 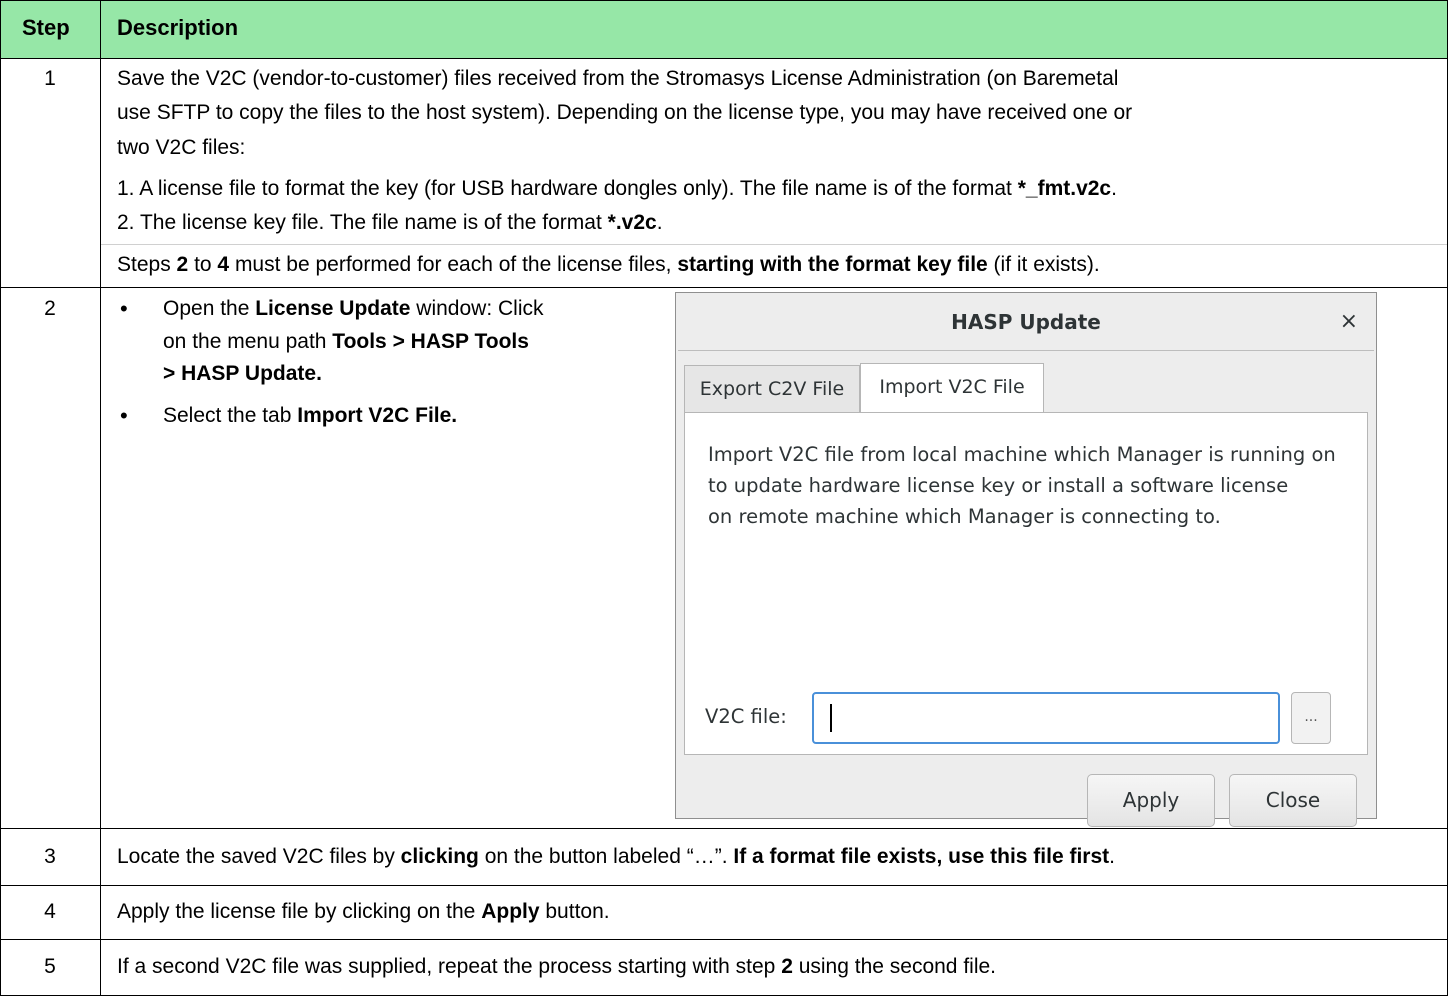 I want to click on v2c-file-label: V2C file:, so click(x=746, y=716).